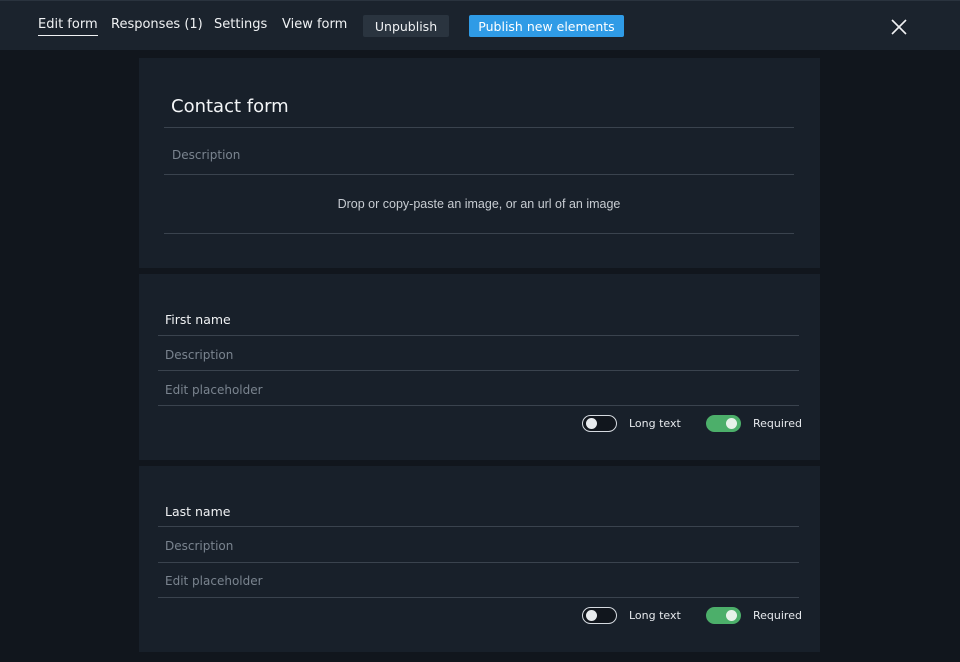 The width and height of the screenshot is (960, 662). Describe the element at coordinates (198, 319) in the screenshot. I see `field-label: First name` at that location.